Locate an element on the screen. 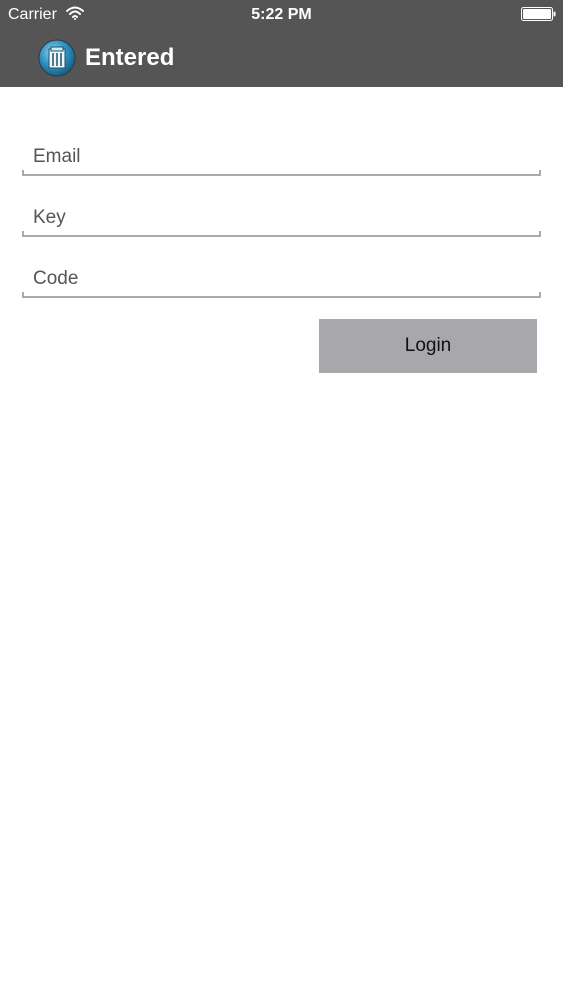 This screenshot has width=563, height=1000. code-field-underline is located at coordinates (281, 295).